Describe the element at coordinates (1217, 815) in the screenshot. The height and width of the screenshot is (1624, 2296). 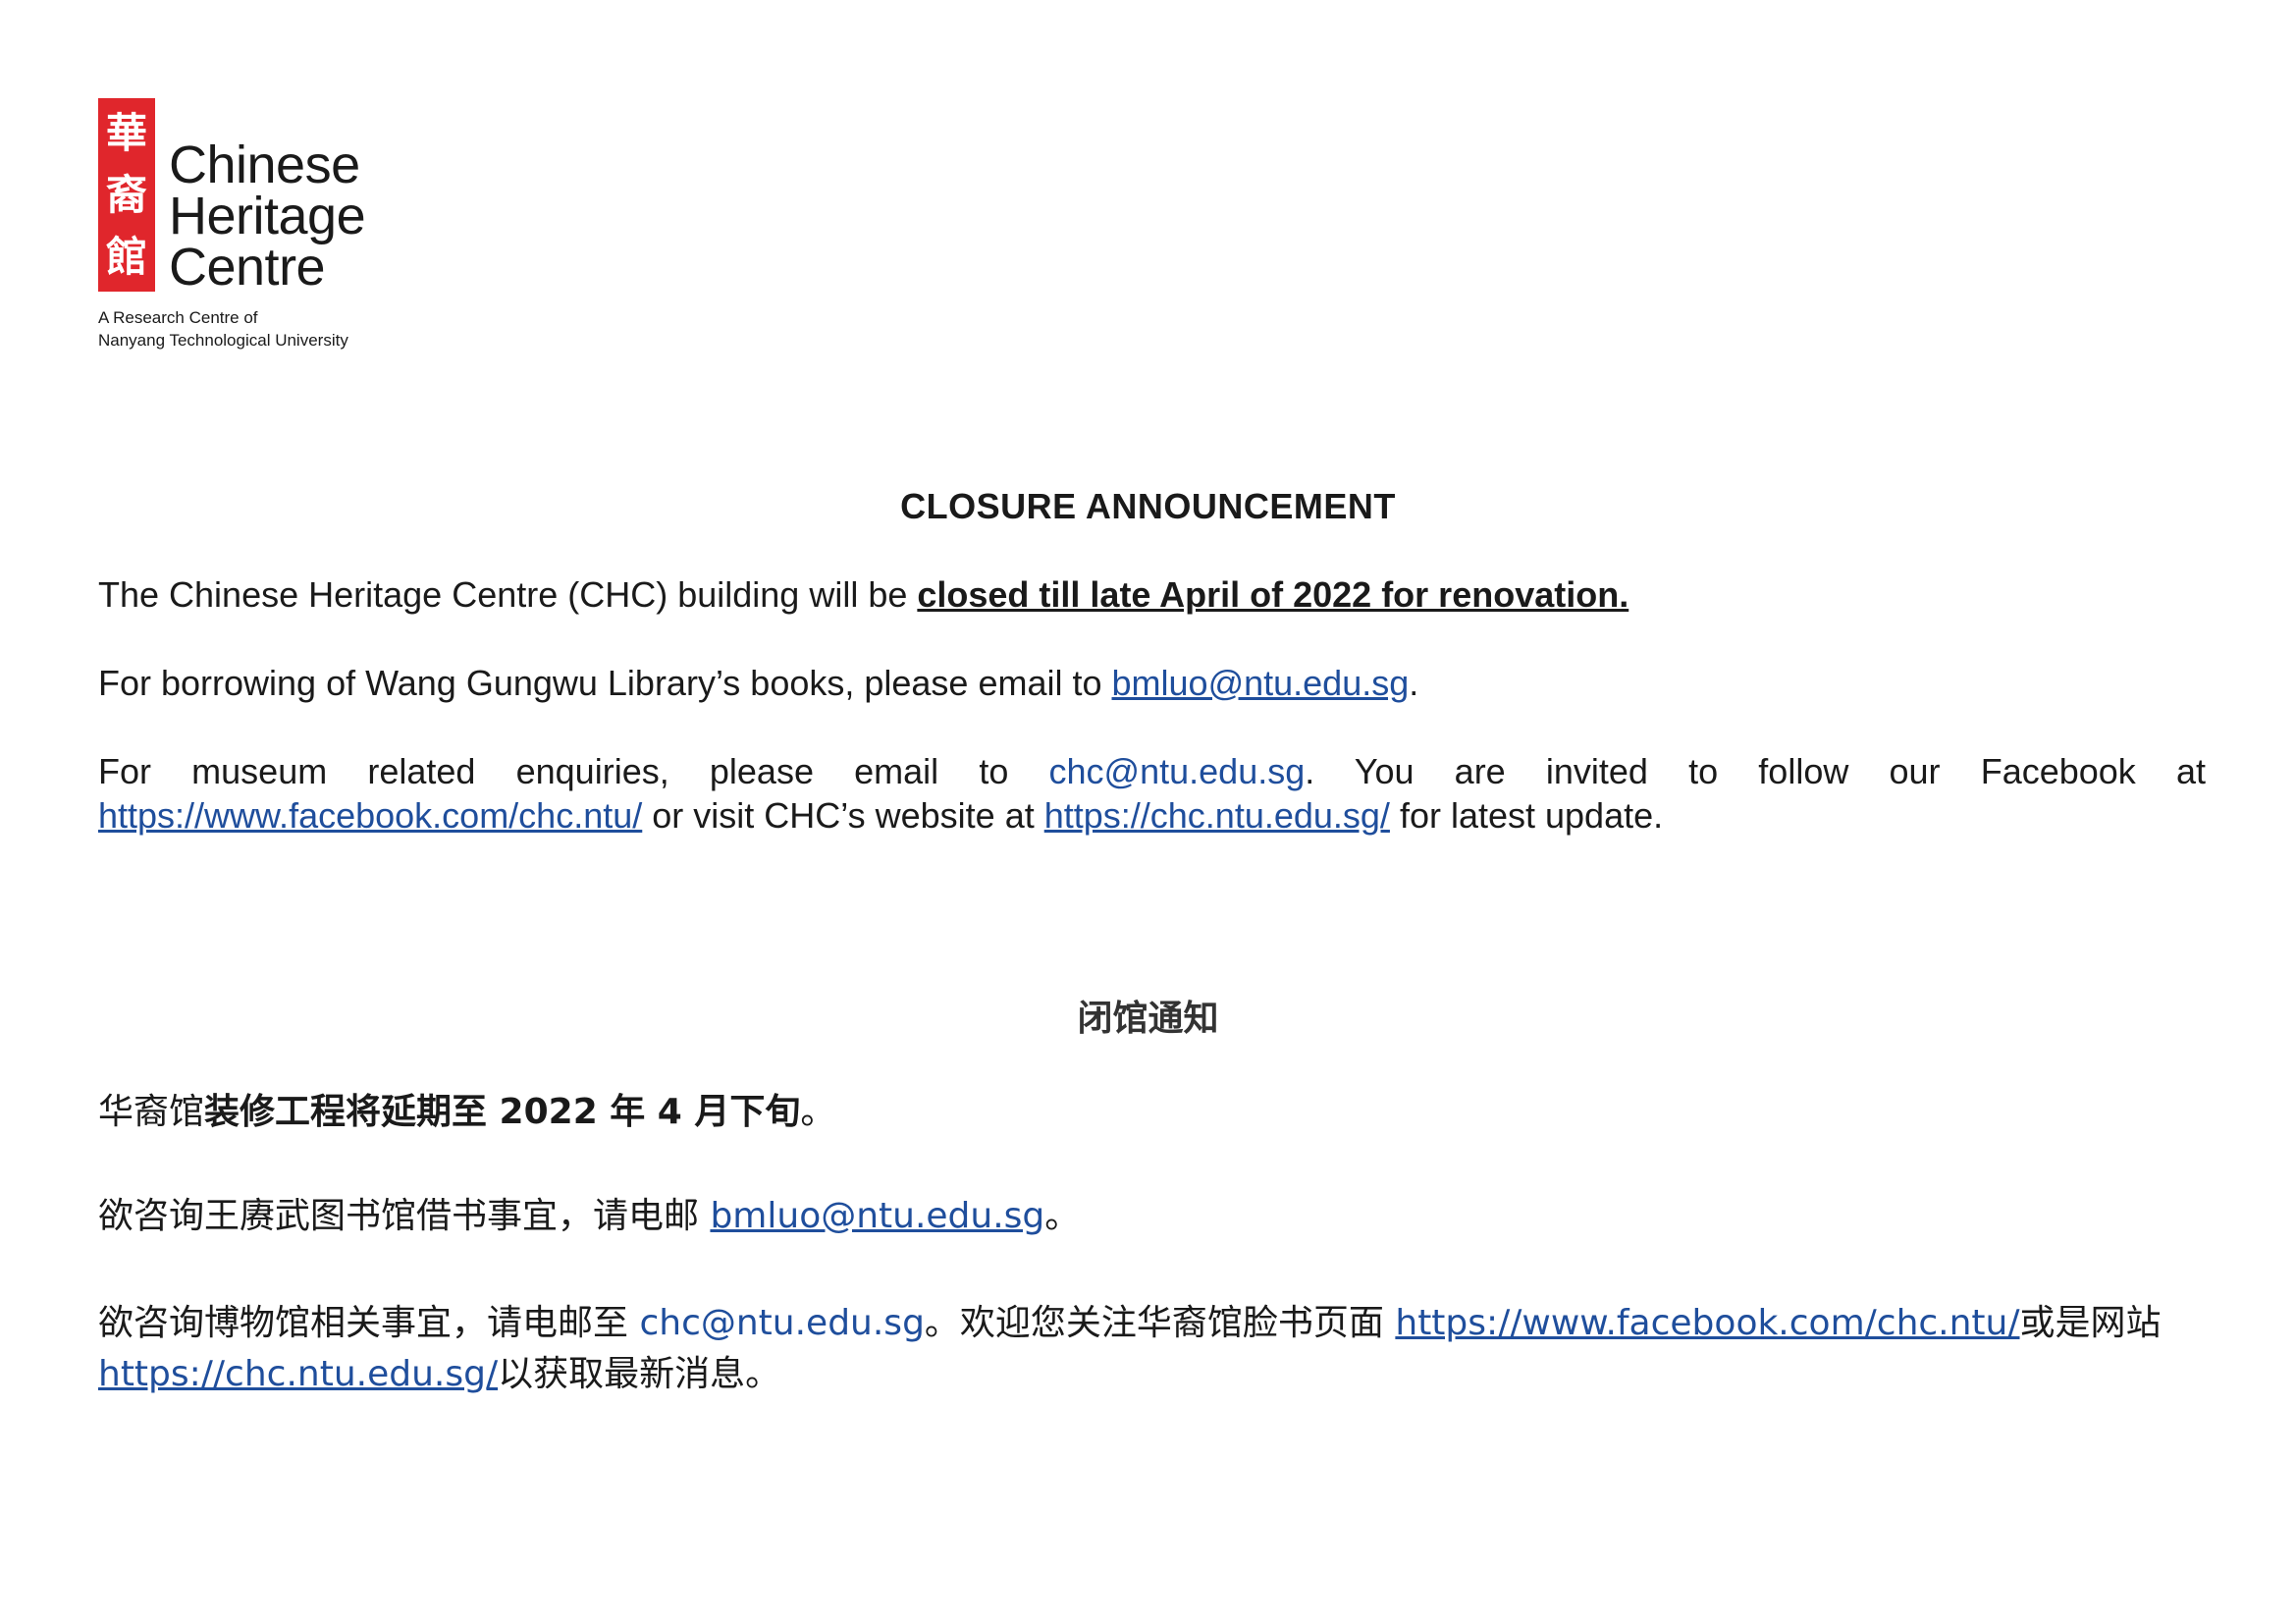
I see `website-link: https://chc.ntu.edu.sg/` at that location.